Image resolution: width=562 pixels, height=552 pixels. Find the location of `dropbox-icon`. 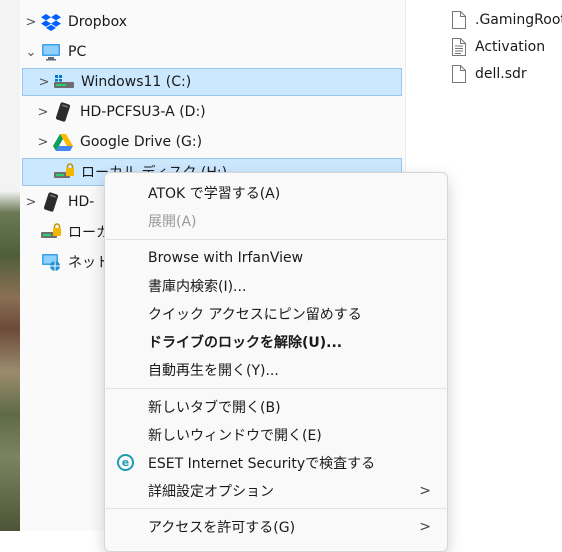

dropbox-icon is located at coordinates (51, 22).